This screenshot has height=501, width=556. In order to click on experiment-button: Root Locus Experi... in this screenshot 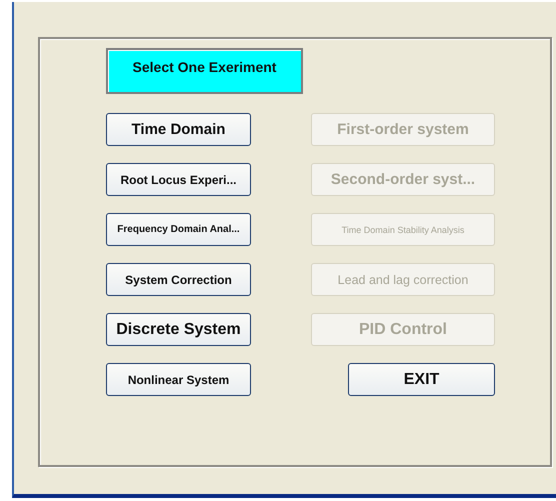, I will do `click(178, 179)`.